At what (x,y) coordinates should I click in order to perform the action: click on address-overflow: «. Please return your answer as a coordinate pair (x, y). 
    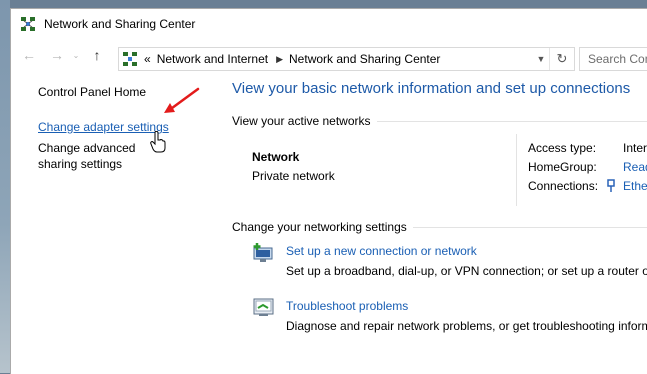
    Looking at the image, I should click on (147, 59).